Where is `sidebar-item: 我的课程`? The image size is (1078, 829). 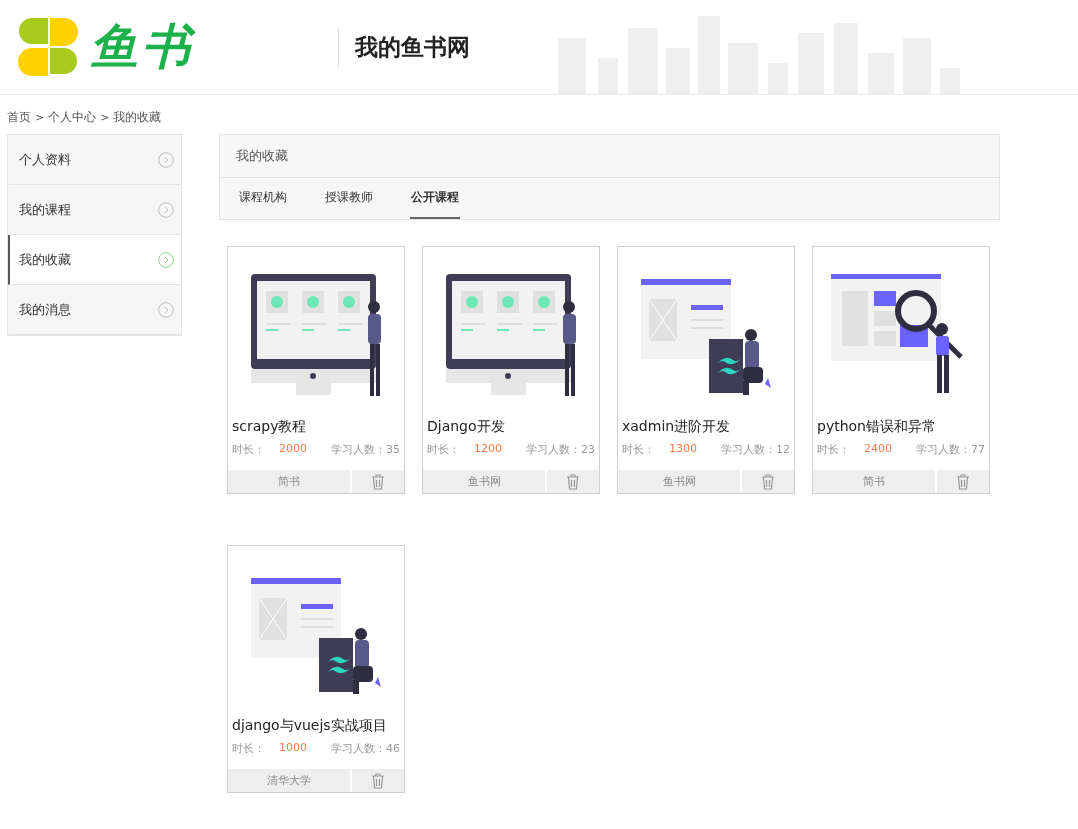 sidebar-item: 我的课程 is located at coordinates (94, 210).